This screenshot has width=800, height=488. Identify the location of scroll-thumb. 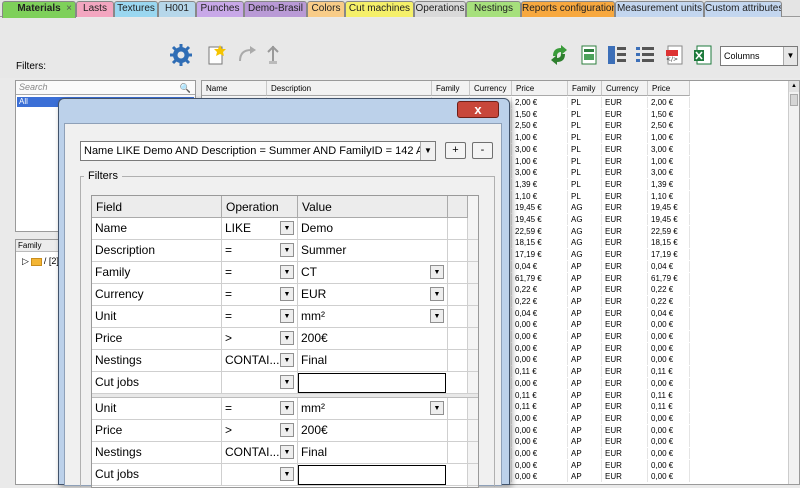
(794, 100).